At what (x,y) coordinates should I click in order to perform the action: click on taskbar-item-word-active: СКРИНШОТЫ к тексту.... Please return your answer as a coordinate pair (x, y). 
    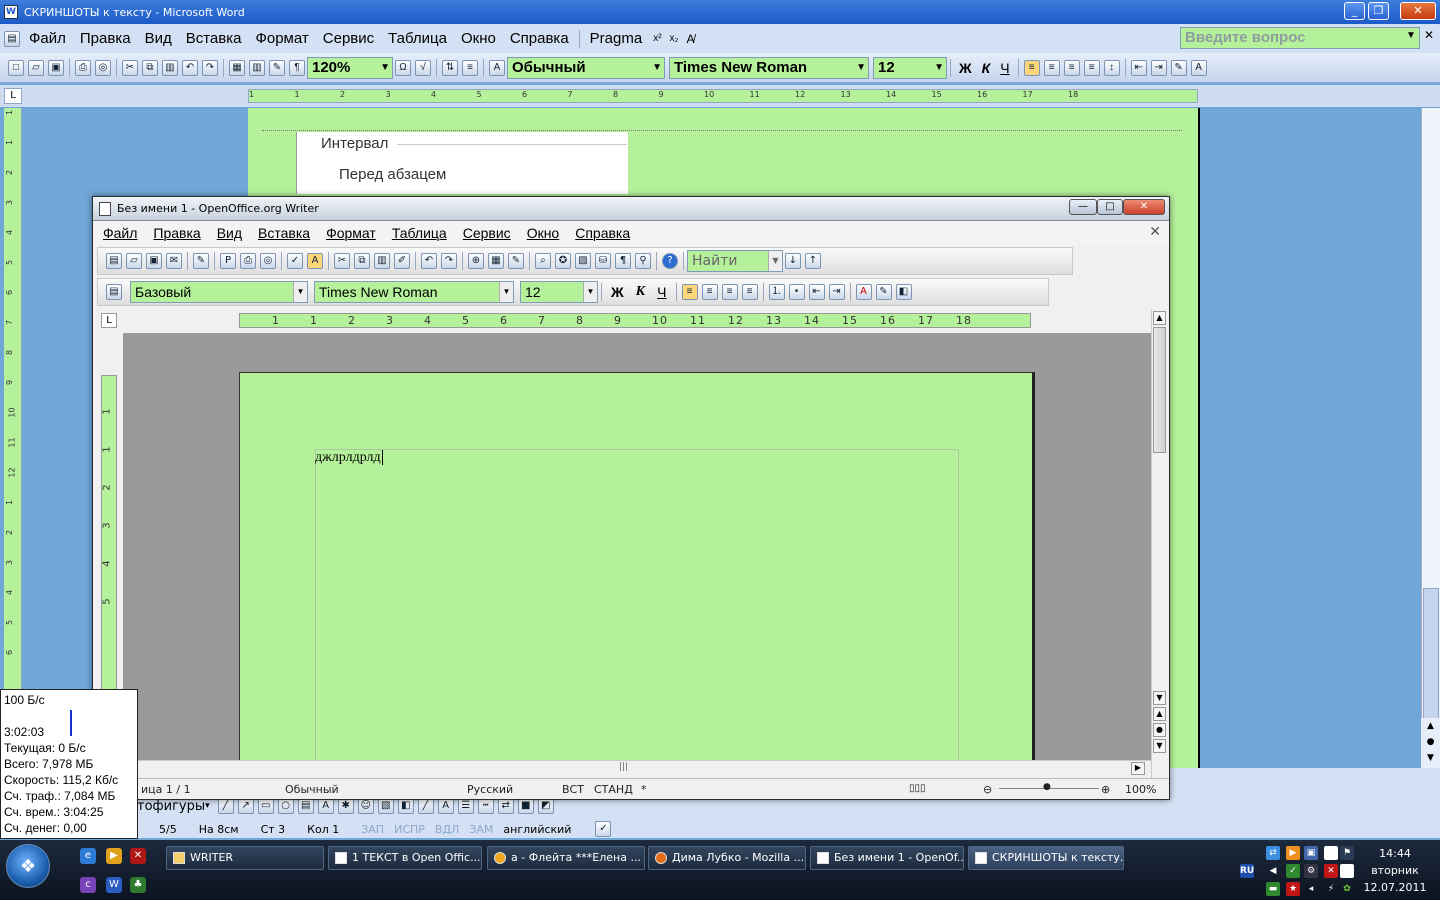
    Looking at the image, I should click on (1046, 858).